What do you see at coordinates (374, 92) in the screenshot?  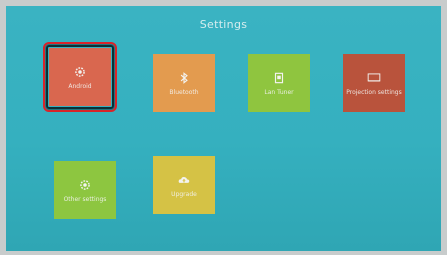 I see `tile-label: Projection settings` at bounding box center [374, 92].